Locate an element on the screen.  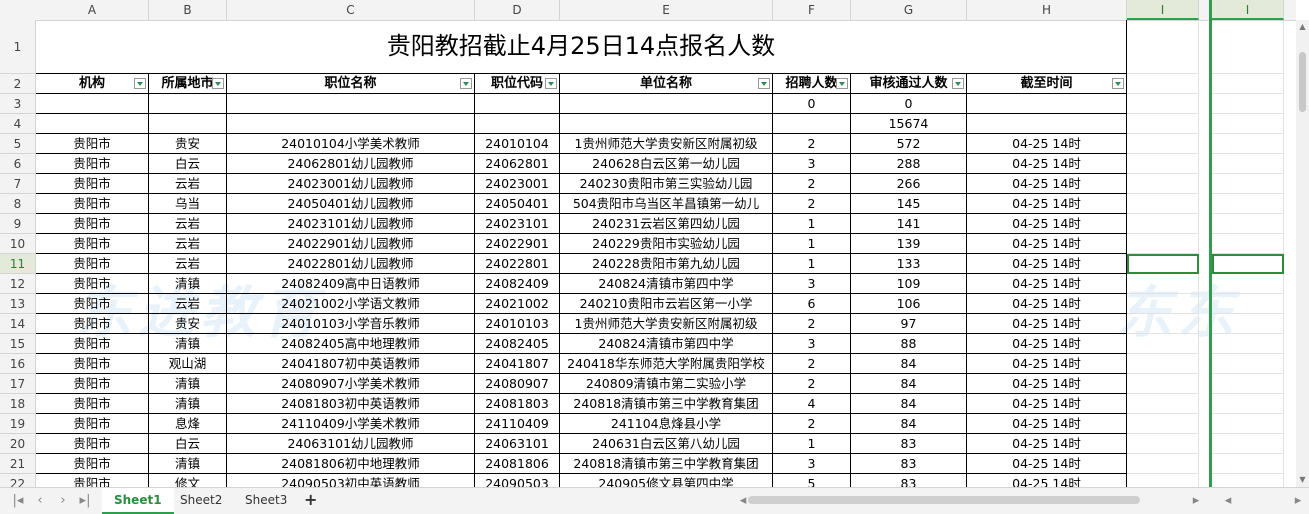
table-cell: 240809清镇市第二实验小学 is located at coordinates (666, 384).